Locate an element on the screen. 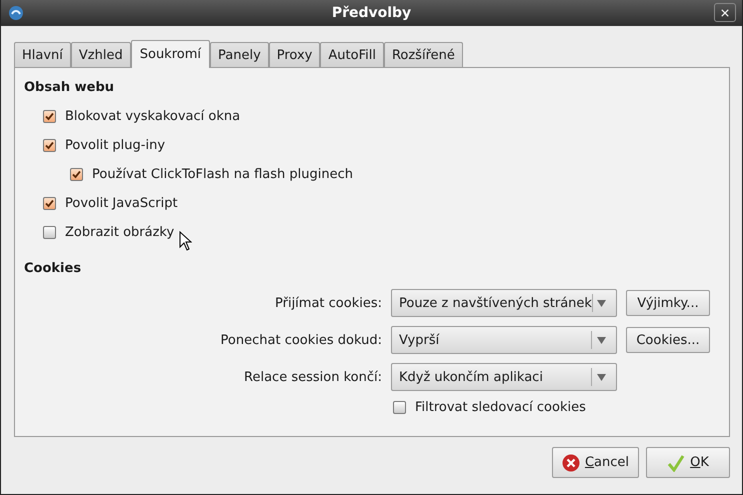 The image size is (743, 495). window-title: Předvolby is located at coordinates (372, 13).